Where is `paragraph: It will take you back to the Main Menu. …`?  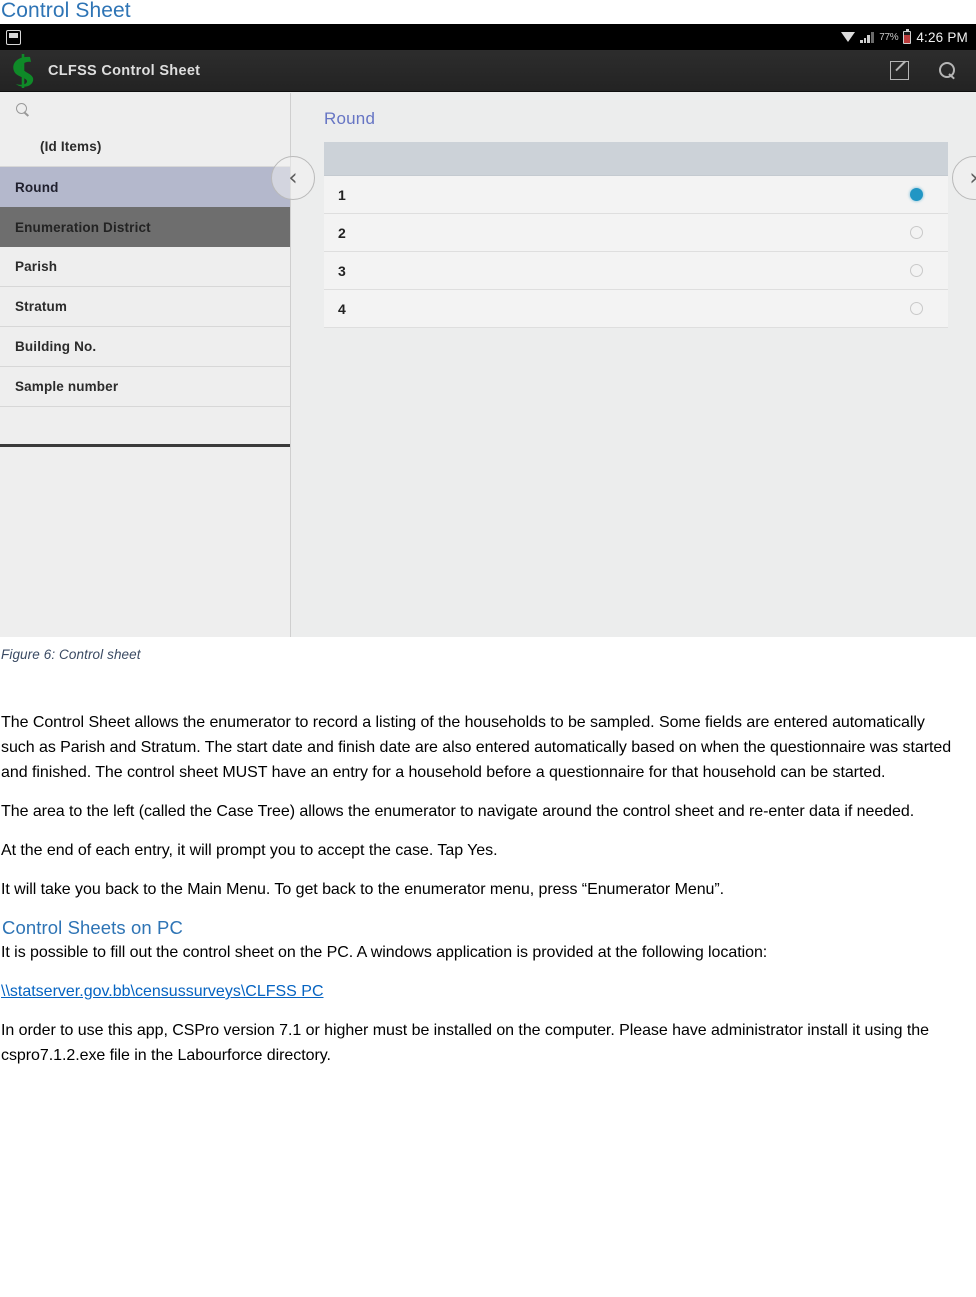
paragraph: It will take you back to the Main Menu. … is located at coordinates (363, 889).